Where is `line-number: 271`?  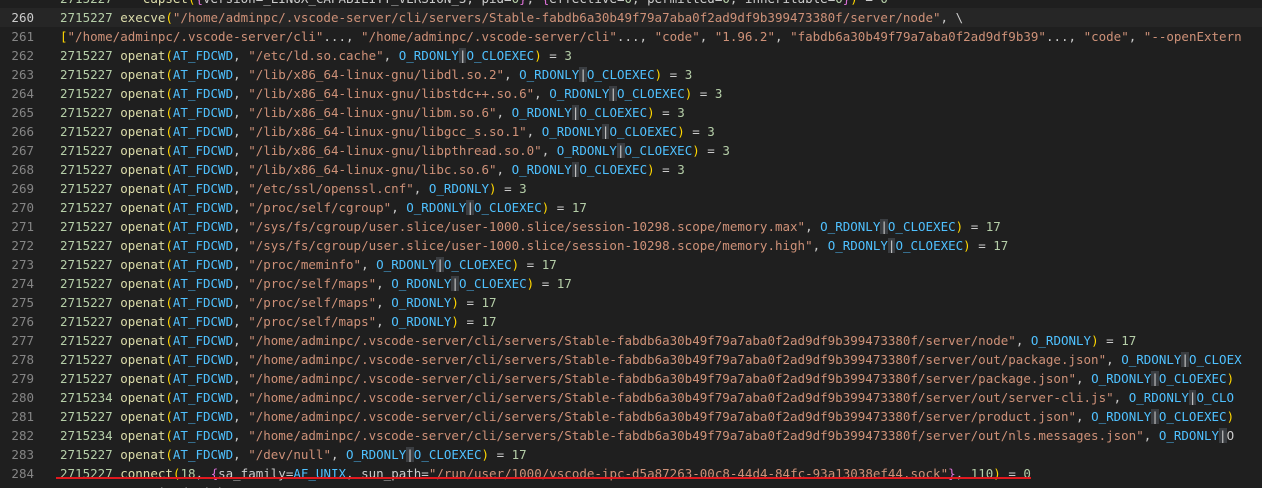 line-number: 271 is located at coordinates (22, 226).